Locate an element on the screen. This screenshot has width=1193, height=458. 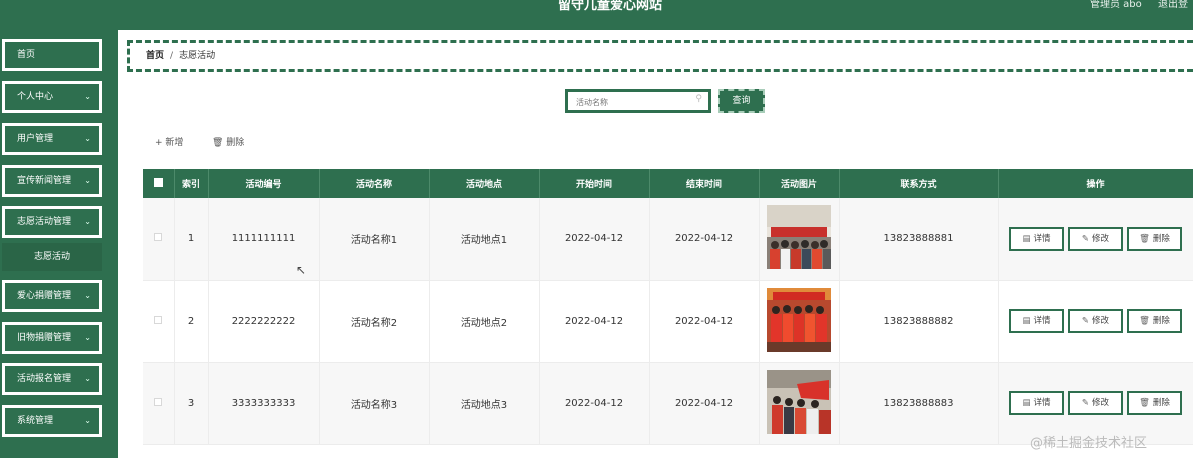
query-button: 查询 is located at coordinates (741, 101).